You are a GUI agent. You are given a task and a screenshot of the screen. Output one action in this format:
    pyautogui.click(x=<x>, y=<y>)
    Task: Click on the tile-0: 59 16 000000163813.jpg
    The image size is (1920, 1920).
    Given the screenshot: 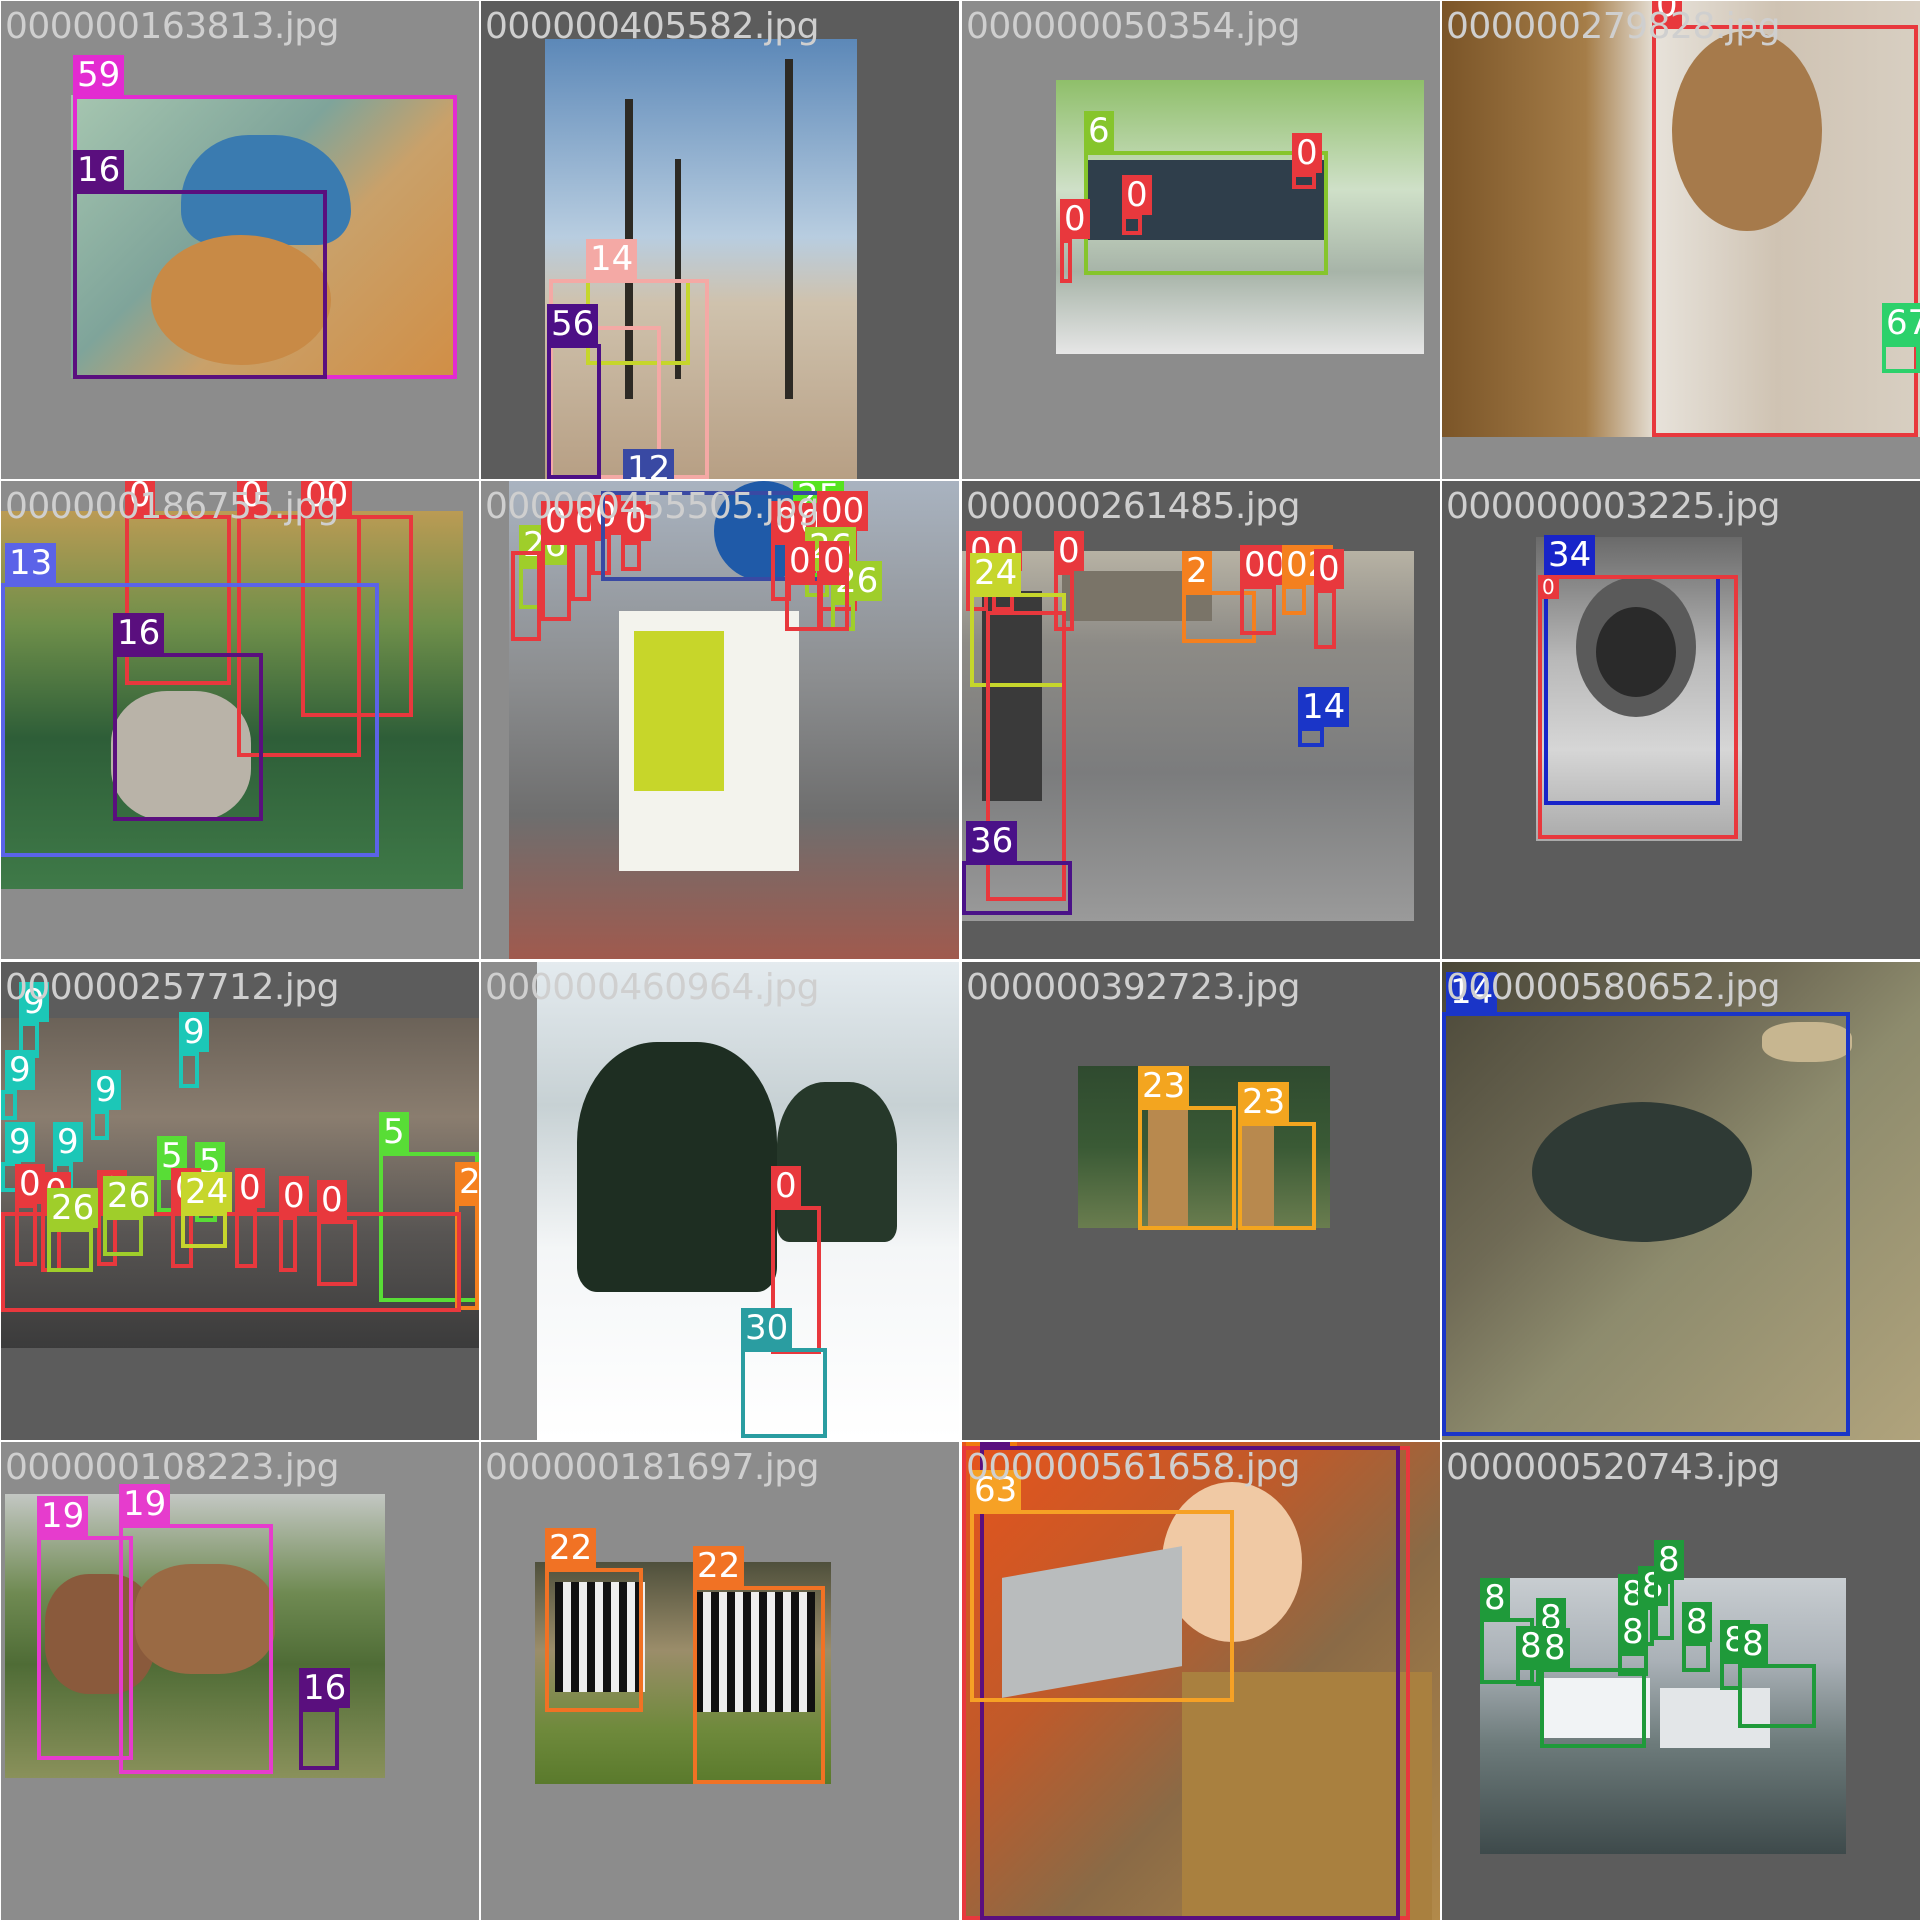 What is the action you would take?
    pyautogui.click(x=240, y=240)
    